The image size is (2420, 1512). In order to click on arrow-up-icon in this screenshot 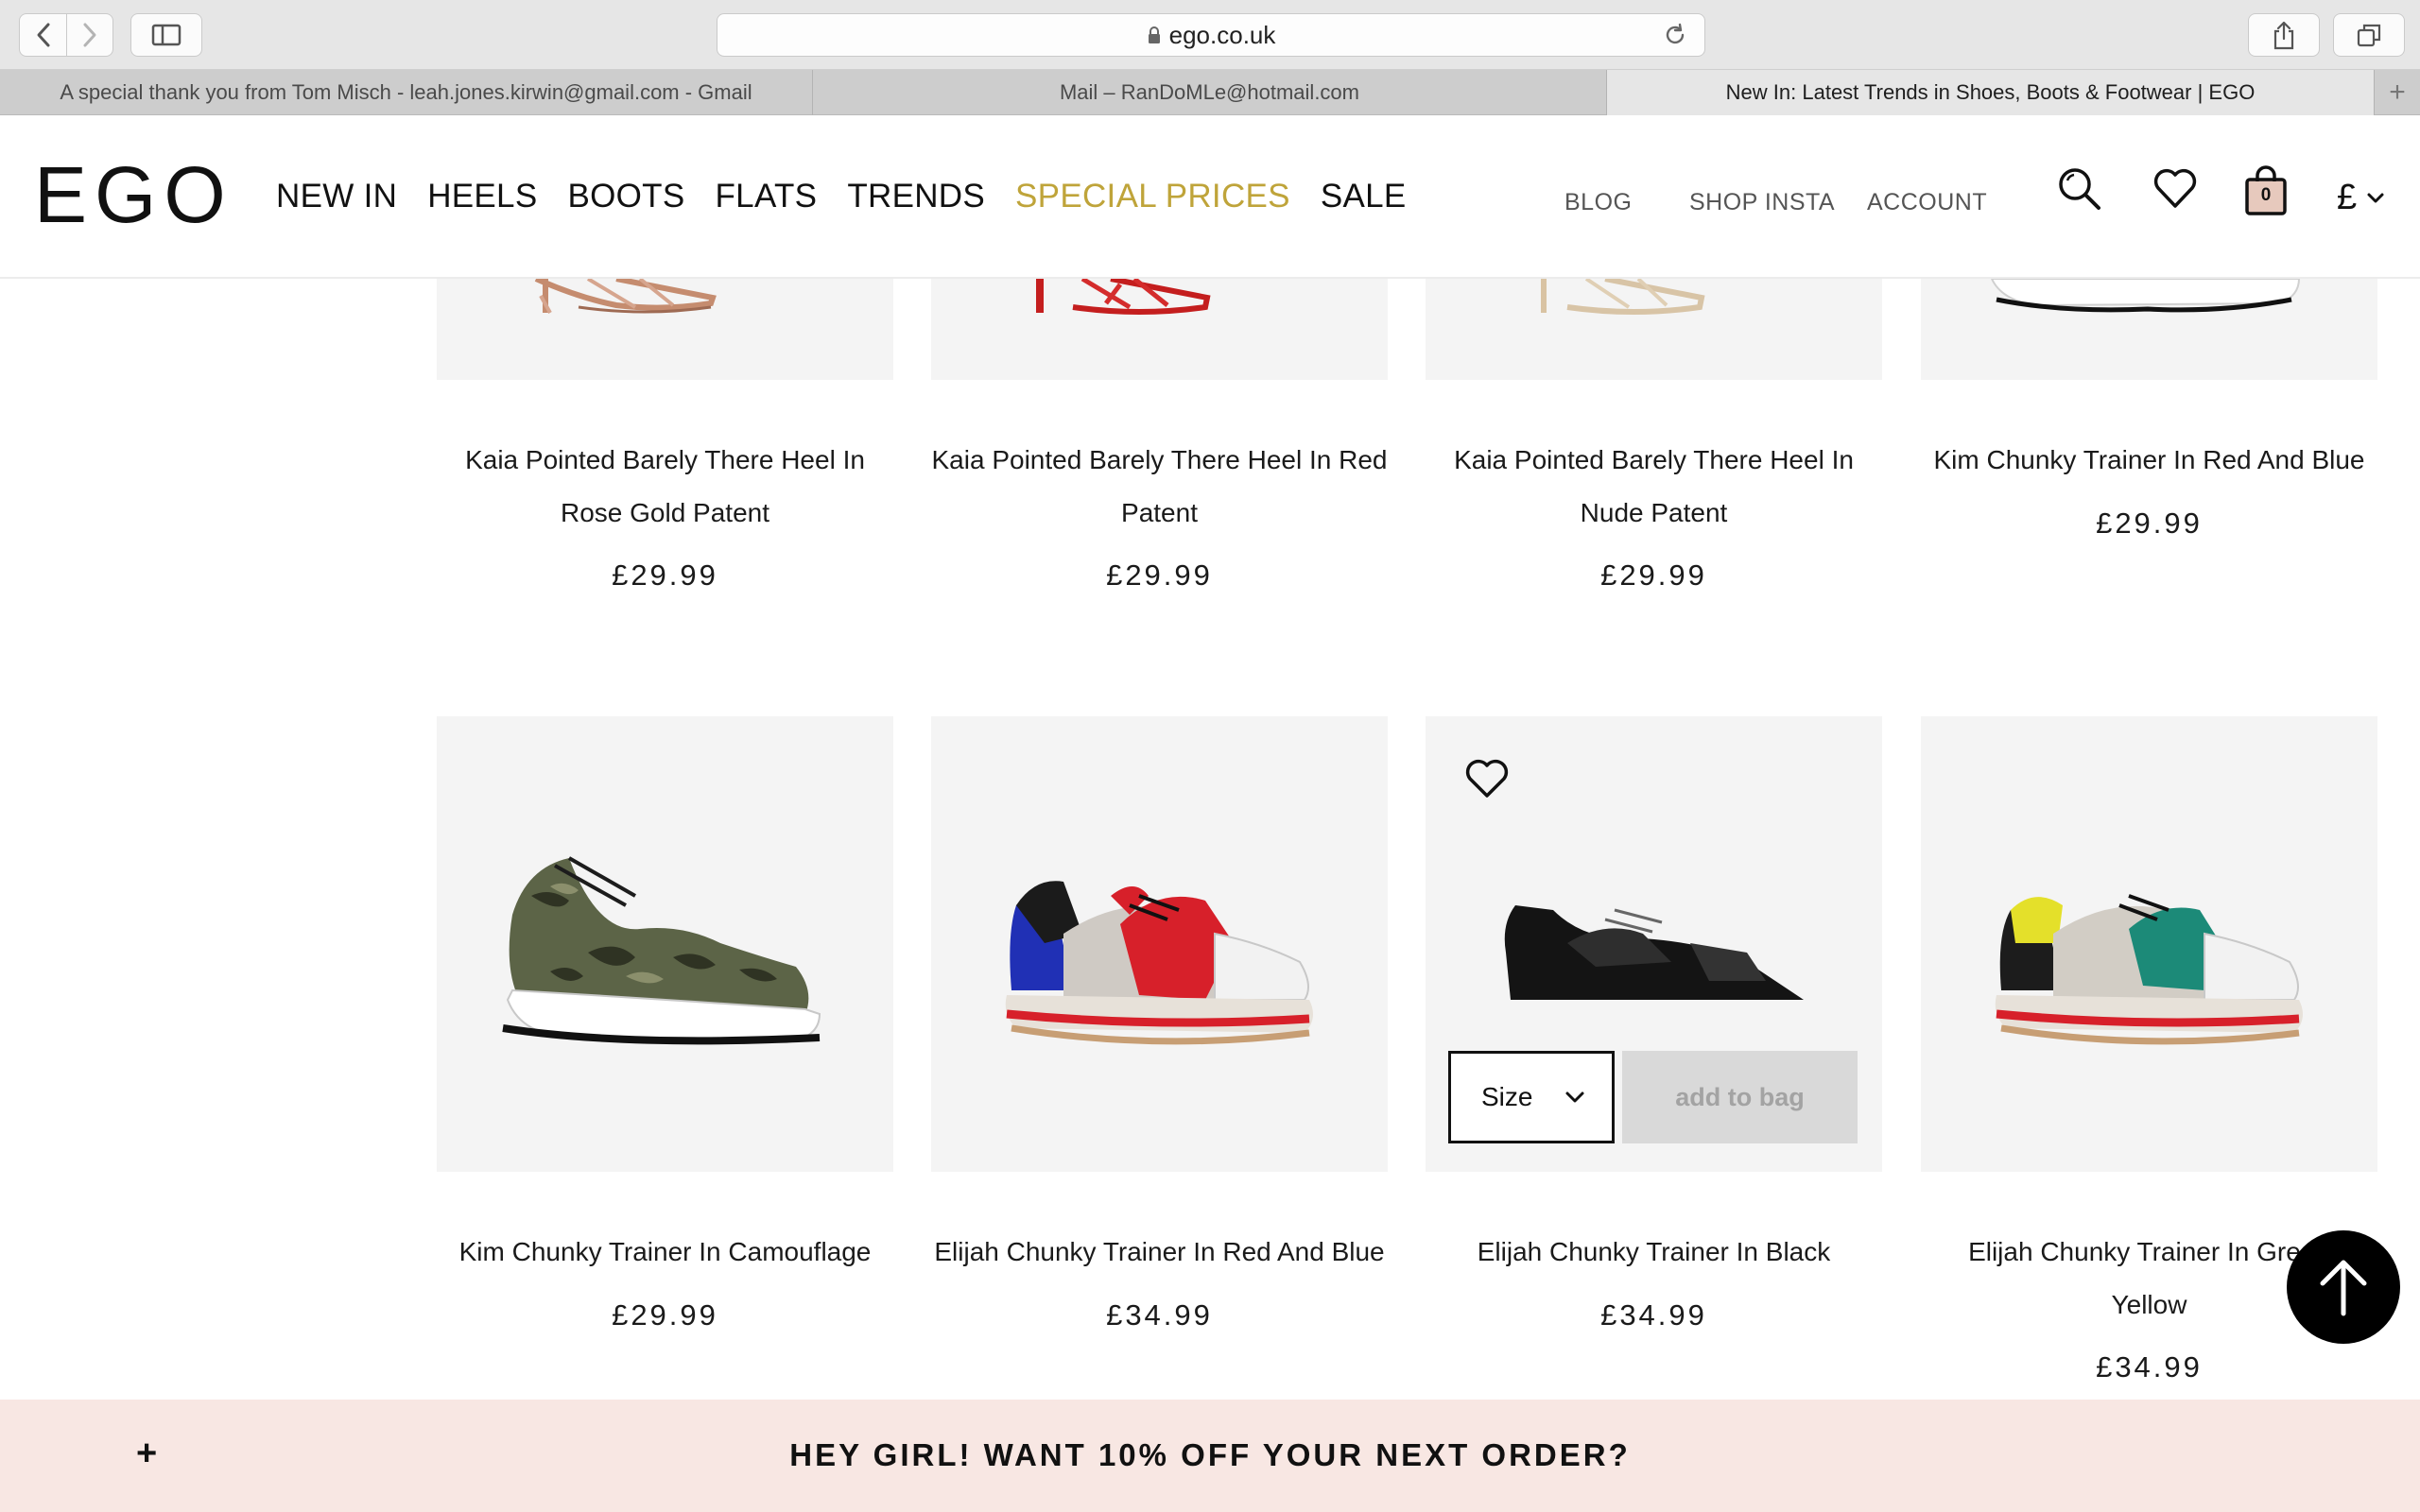, I will do `click(2343, 1288)`.